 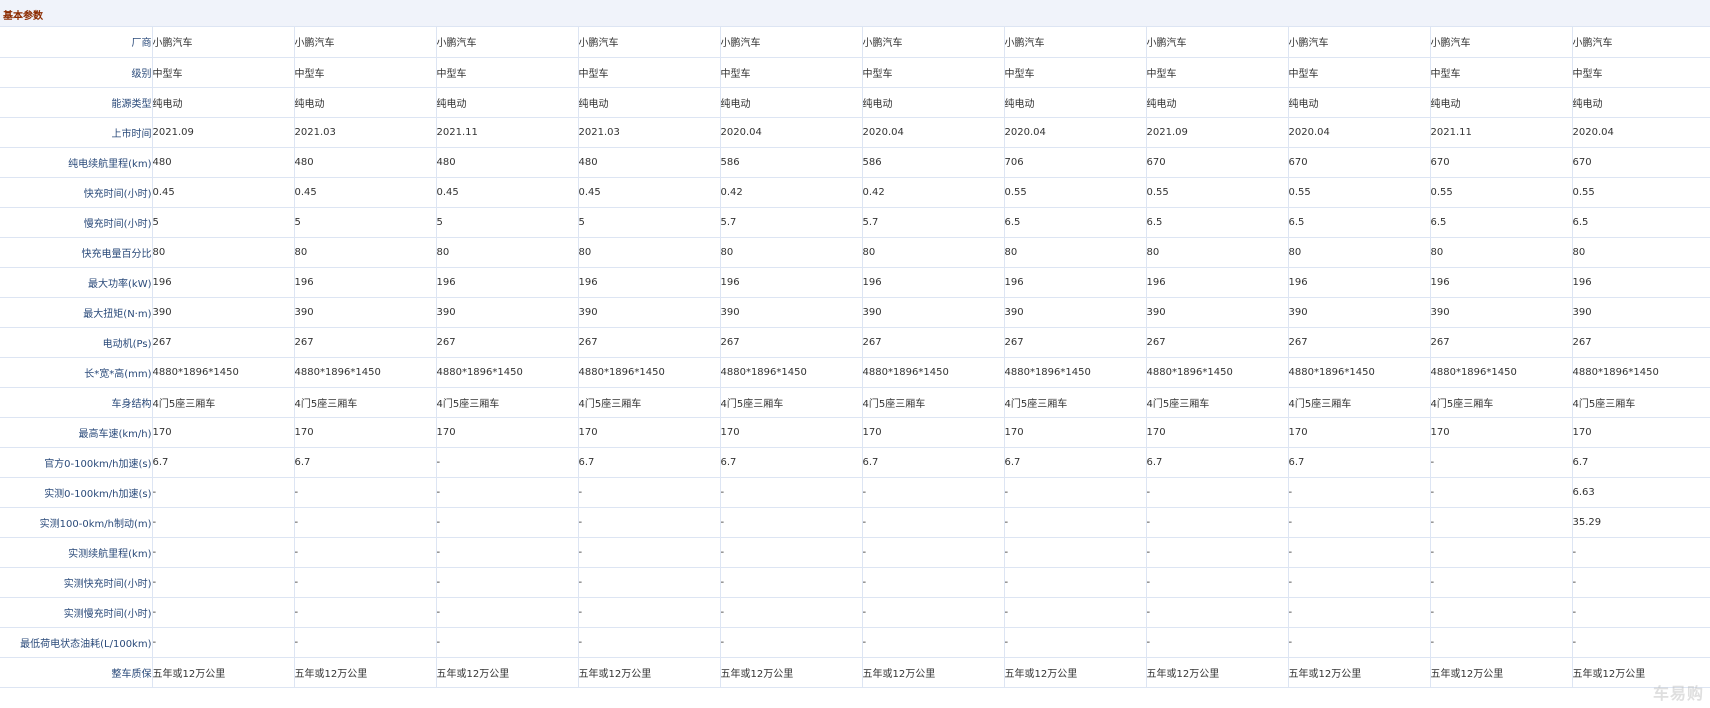 What do you see at coordinates (855, 492) in the screenshot?
I see `table-row: 实测0-100km/h加速(s) - - - - - - - - - -6.63` at bounding box center [855, 492].